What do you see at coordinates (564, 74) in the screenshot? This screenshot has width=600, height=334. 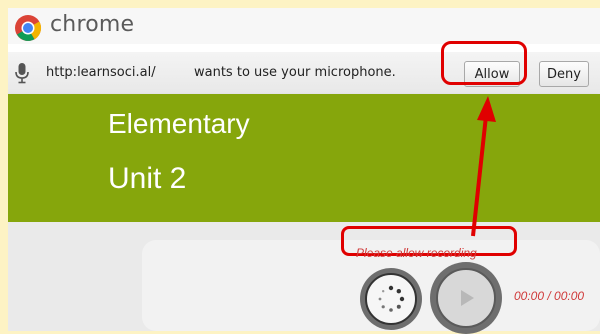 I see `deny-button: Deny` at bounding box center [564, 74].